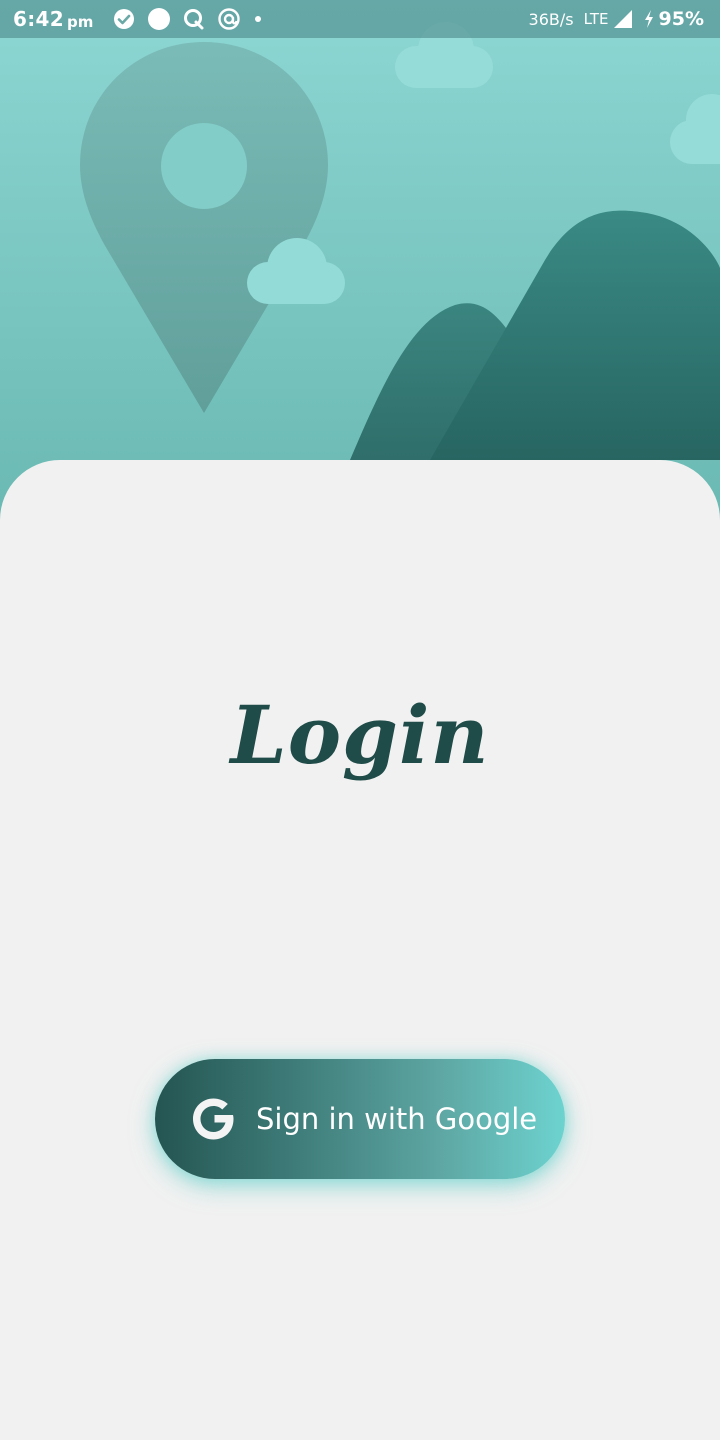  Describe the element at coordinates (649, 19) in the screenshot. I see `charging-icon` at that location.